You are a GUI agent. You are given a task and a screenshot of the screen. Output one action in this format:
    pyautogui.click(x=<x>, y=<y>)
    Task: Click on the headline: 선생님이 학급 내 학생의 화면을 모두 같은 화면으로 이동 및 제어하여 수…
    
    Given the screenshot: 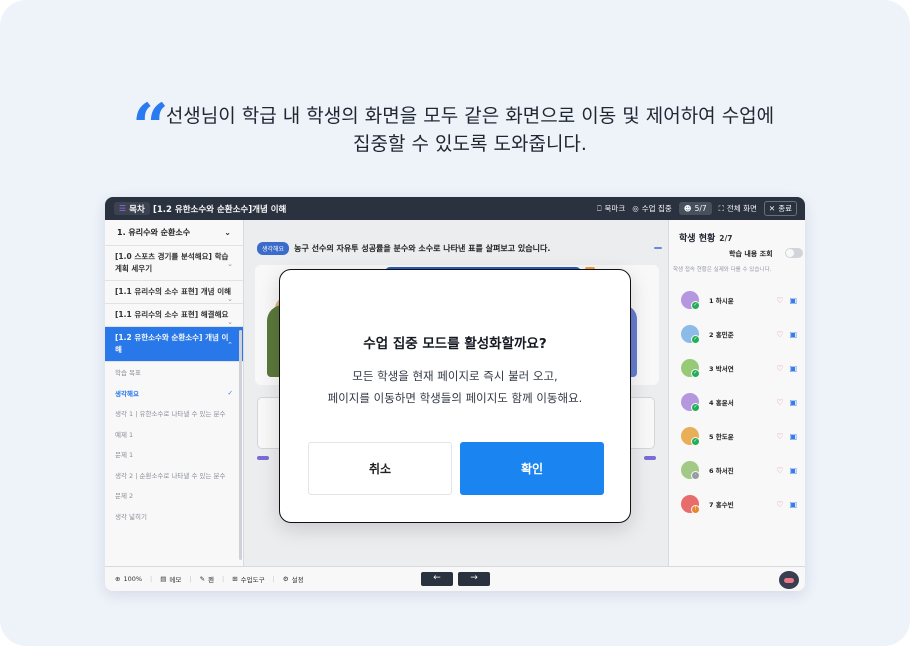 What is the action you would take?
    pyautogui.click(x=470, y=130)
    